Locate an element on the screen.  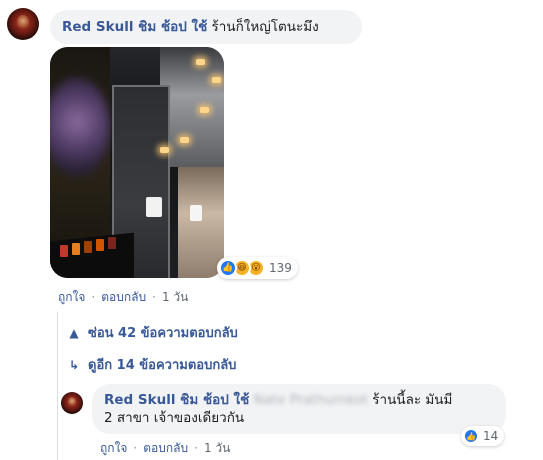
hide-replies-link: ▲ ซ่อน 42 ข้อความตอบกลับ is located at coordinates (153, 332).